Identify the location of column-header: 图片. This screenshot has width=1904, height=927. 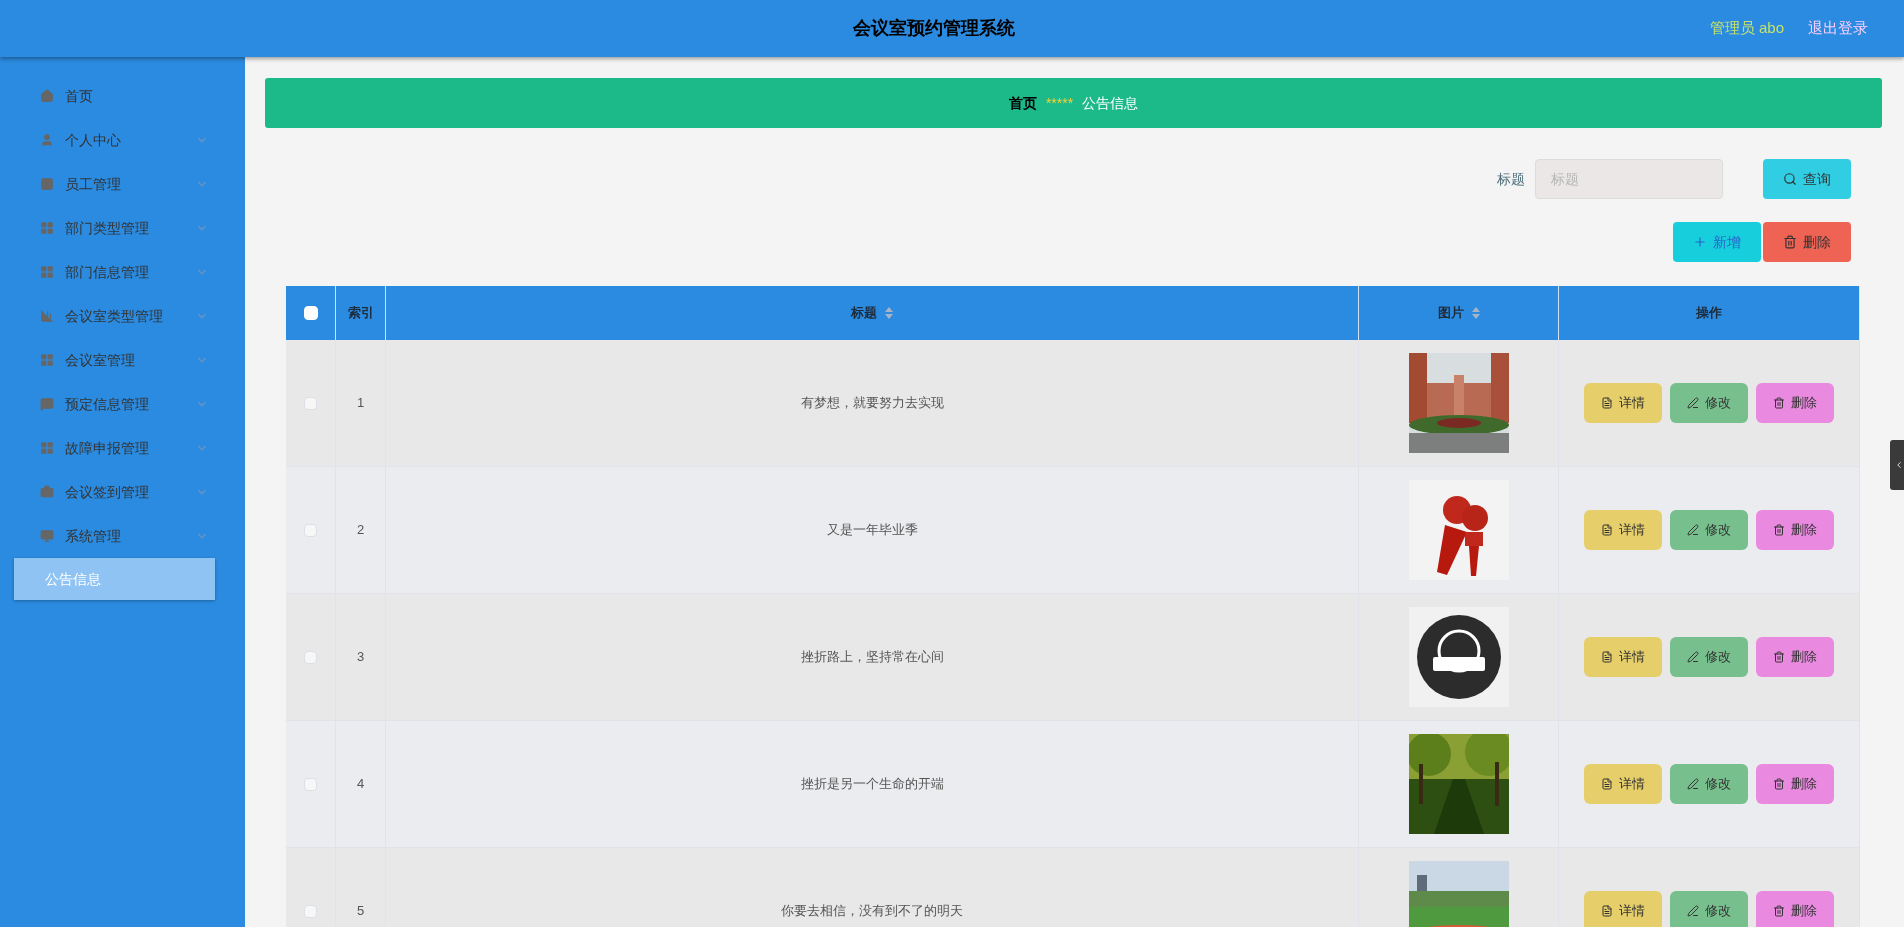
(1450, 313).